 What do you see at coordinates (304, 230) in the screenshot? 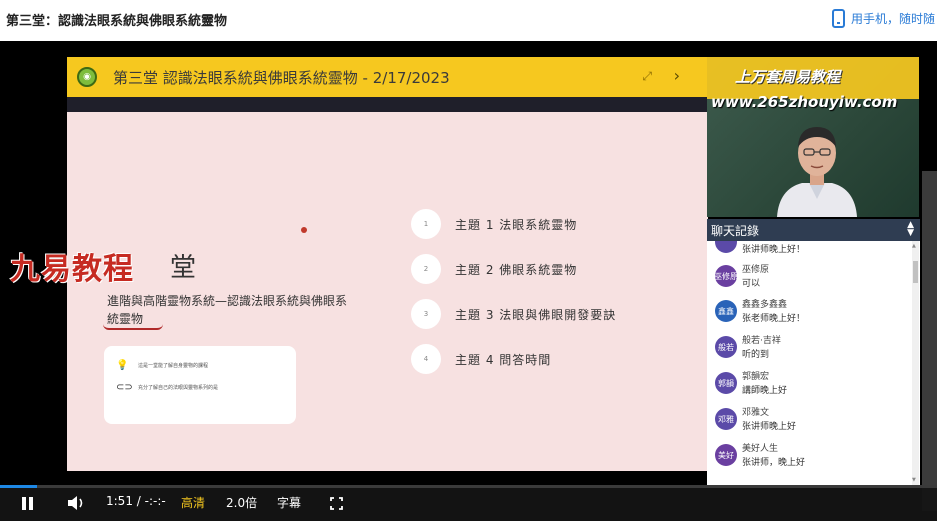
I see `decorative-dot` at bounding box center [304, 230].